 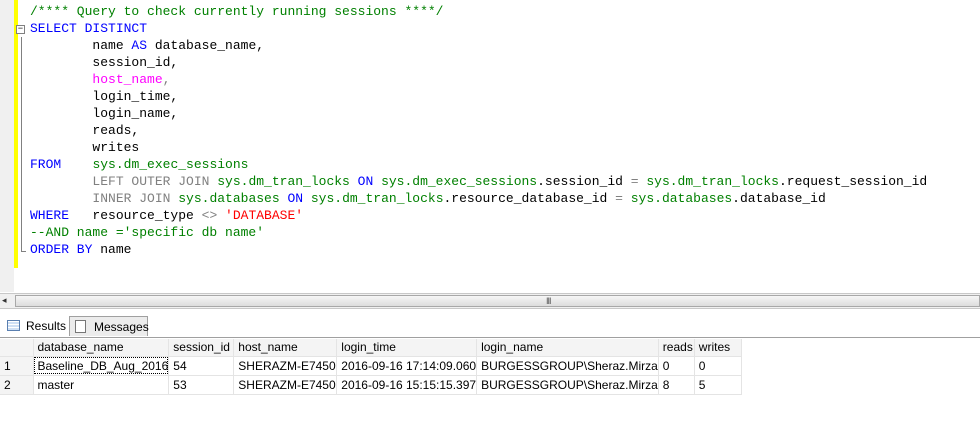 I want to click on column-header-writes: writes, so click(x=718, y=348).